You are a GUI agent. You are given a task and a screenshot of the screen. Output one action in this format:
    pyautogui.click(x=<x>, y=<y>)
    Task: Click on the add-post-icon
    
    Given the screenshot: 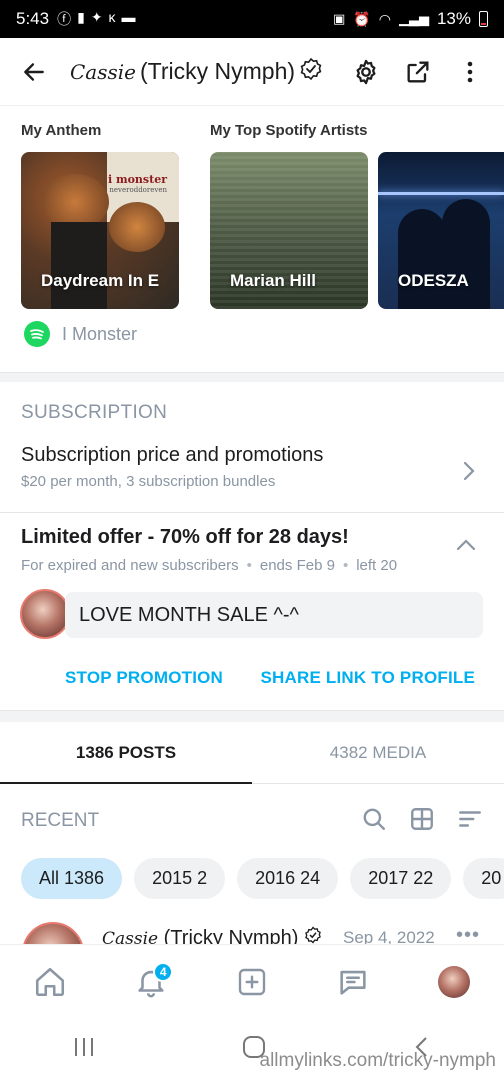 What is the action you would take?
    pyautogui.click(x=252, y=982)
    